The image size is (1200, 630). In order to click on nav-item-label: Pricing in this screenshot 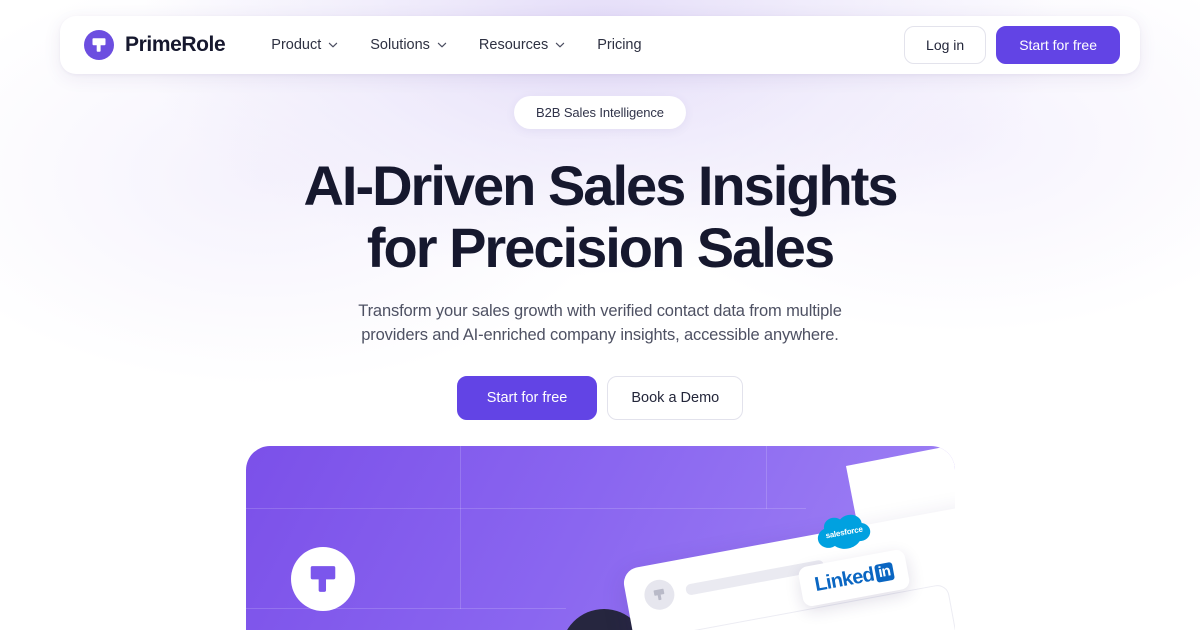, I will do `click(619, 45)`.